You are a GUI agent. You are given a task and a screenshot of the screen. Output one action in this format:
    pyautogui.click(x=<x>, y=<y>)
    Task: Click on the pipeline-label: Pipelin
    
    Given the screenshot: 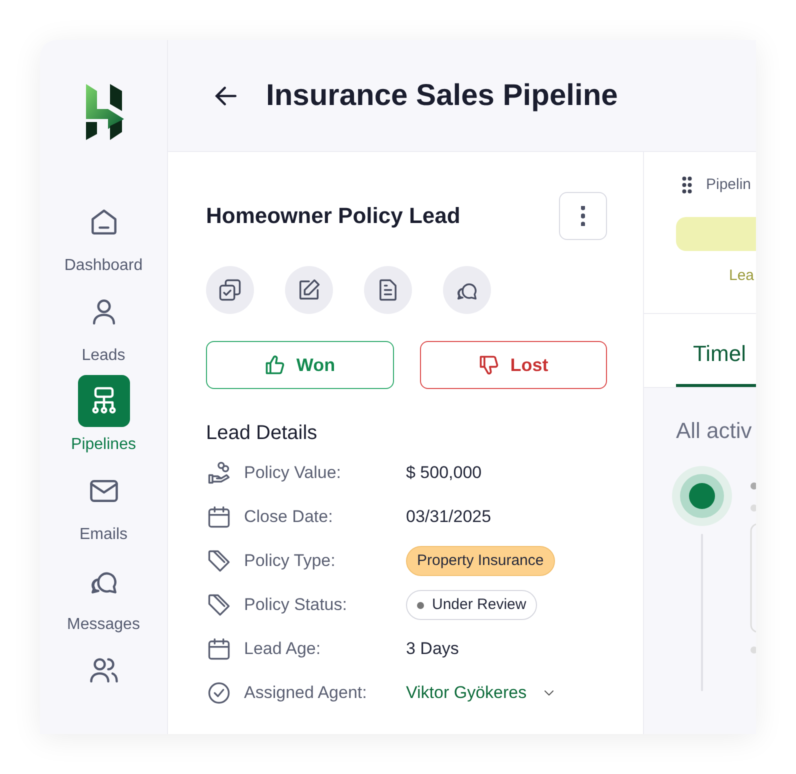 What is the action you would take?
    pyautogui.click(x=729, y=185)
    